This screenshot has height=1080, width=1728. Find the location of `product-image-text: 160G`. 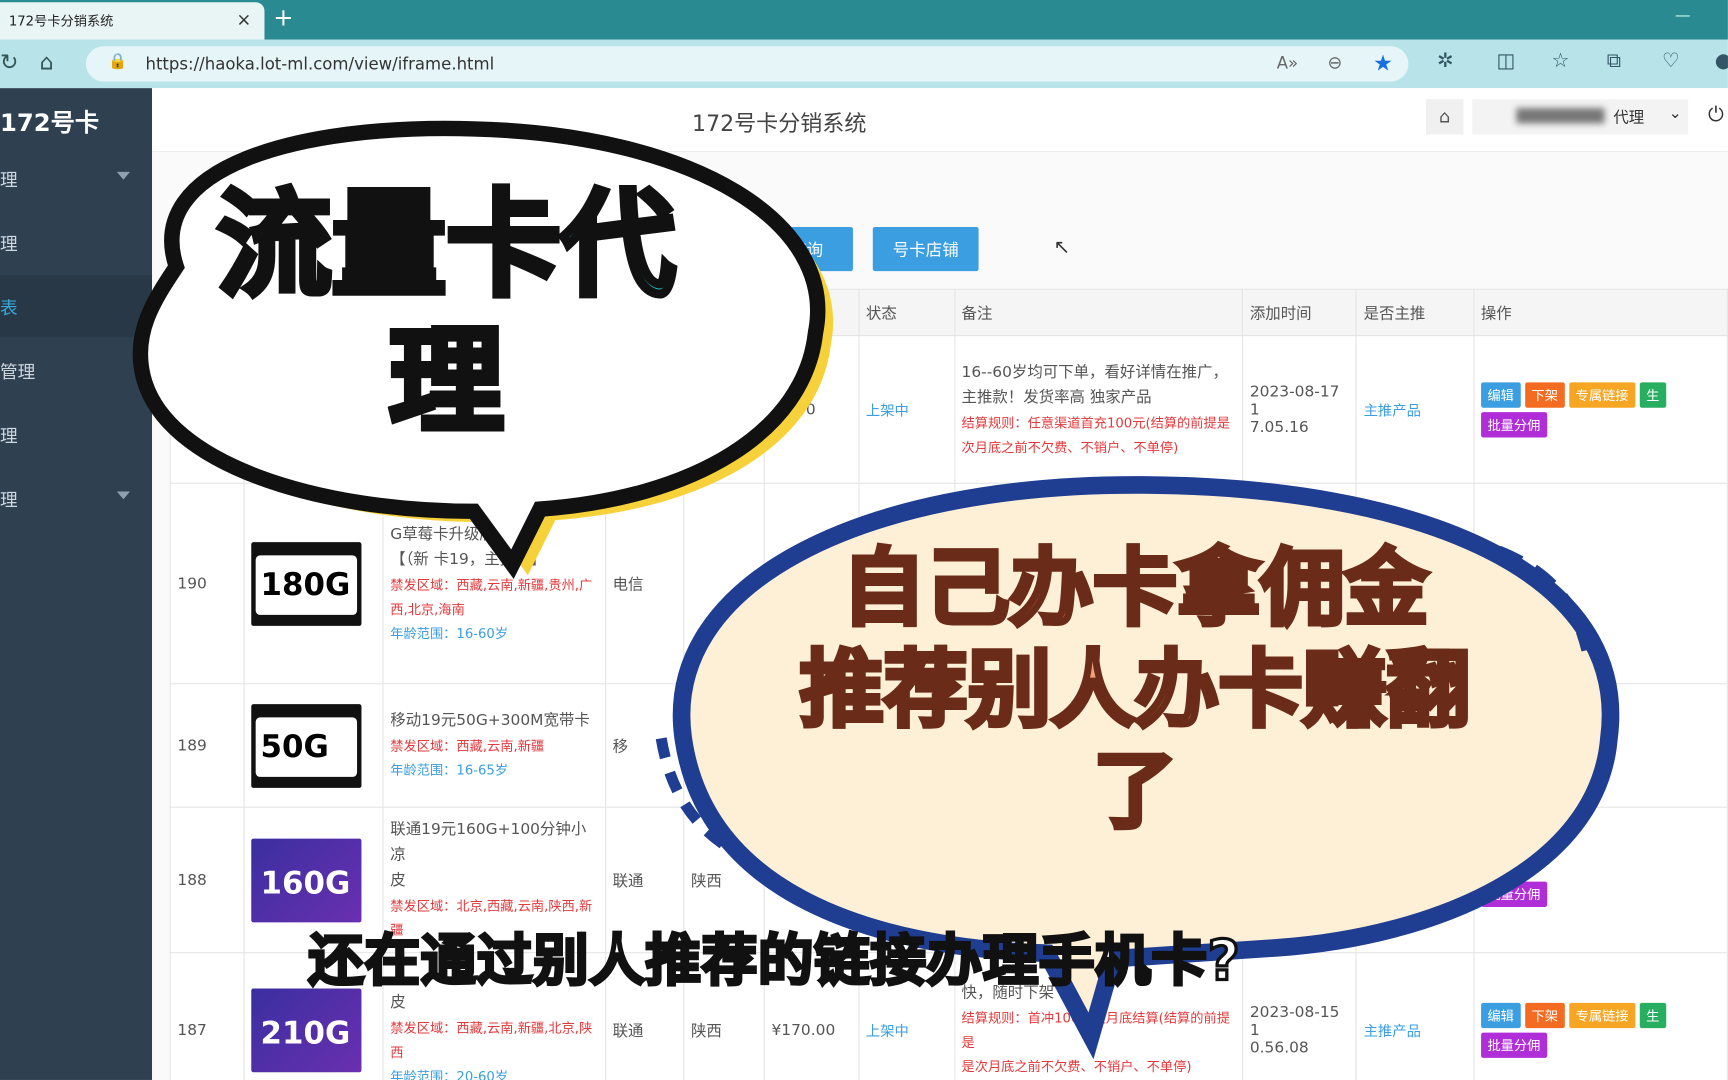

product-image-text: 160G is located at coordinates (305, 882).